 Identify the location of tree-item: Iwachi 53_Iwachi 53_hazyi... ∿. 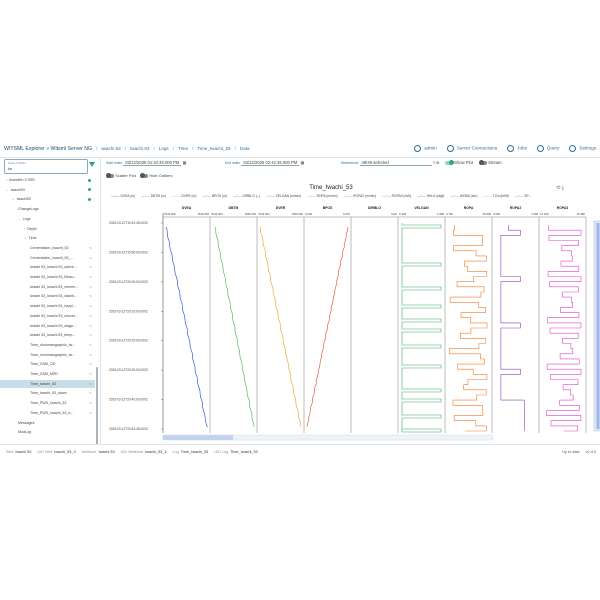
(47, 306).